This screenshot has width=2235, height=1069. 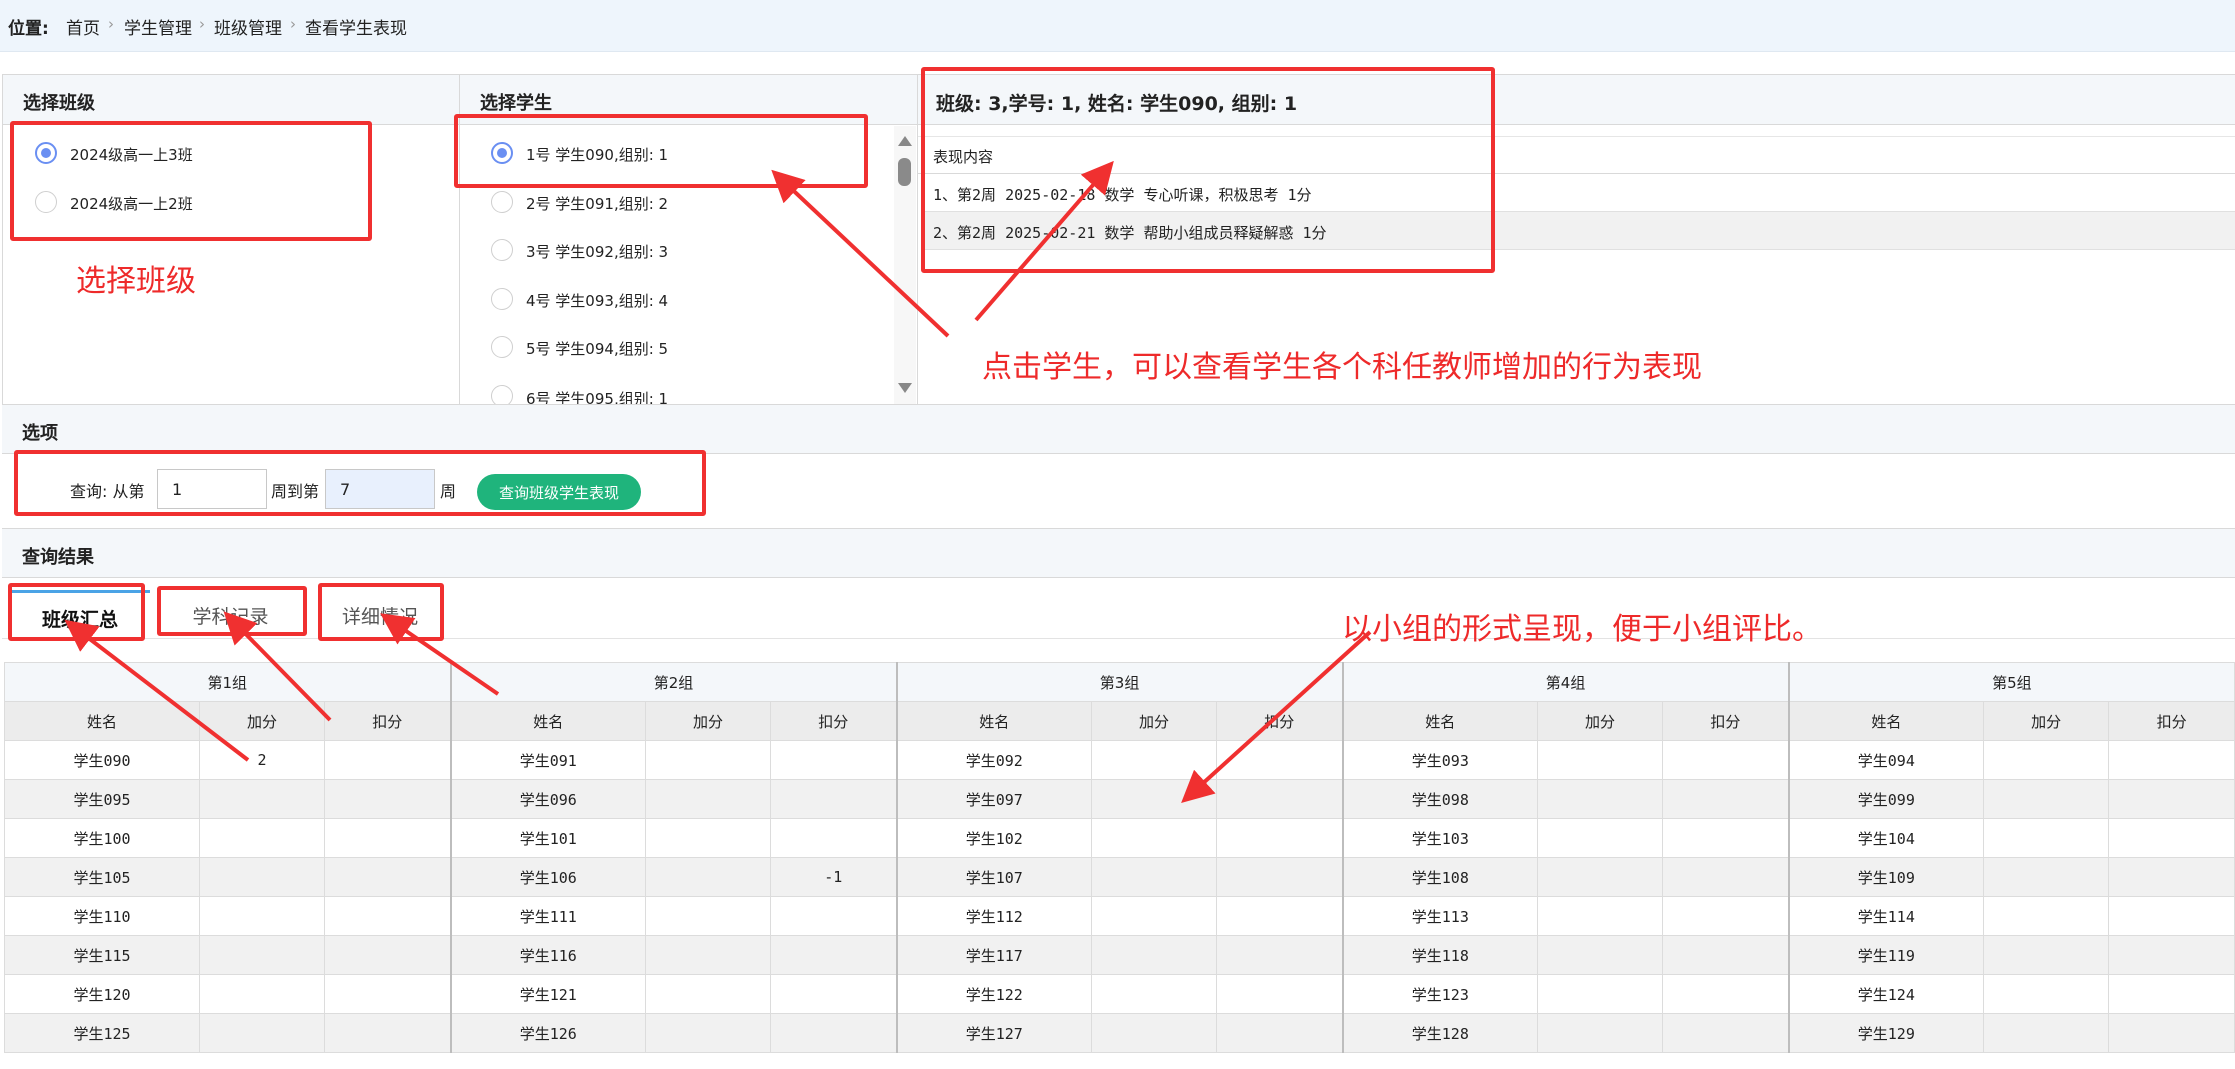 I want to click on arrow-to-table, so click(x=1276, y=717).